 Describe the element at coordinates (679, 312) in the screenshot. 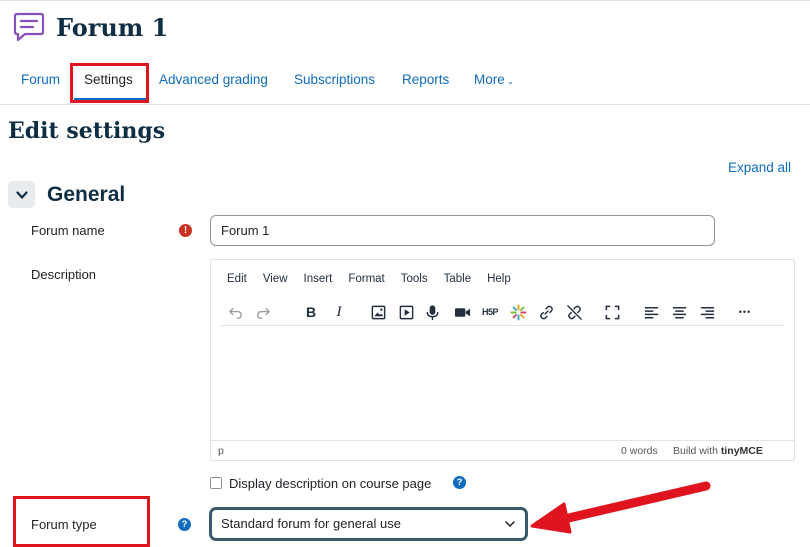

I see `align-center-icon` at that location.